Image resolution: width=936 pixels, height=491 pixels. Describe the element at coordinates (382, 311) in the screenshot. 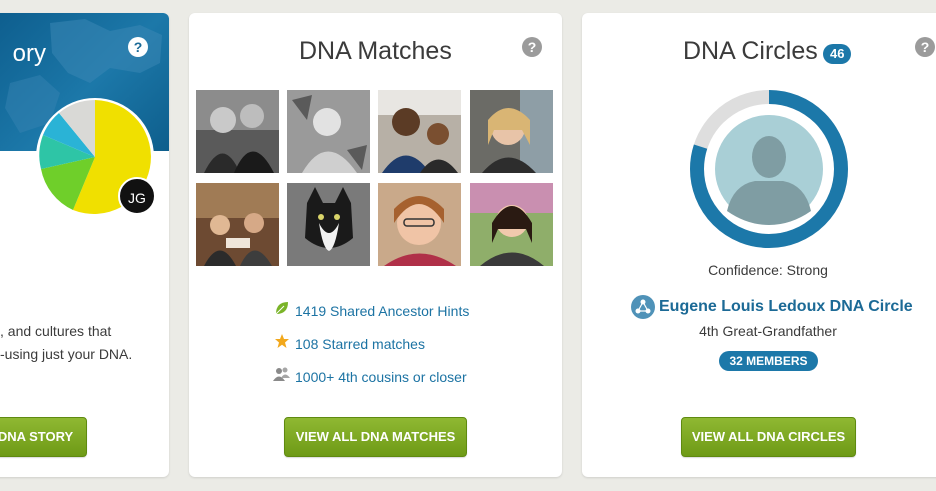

I see `shared-ancestor-hints-text: 1419 Shared Ancestor Hints` at that location.